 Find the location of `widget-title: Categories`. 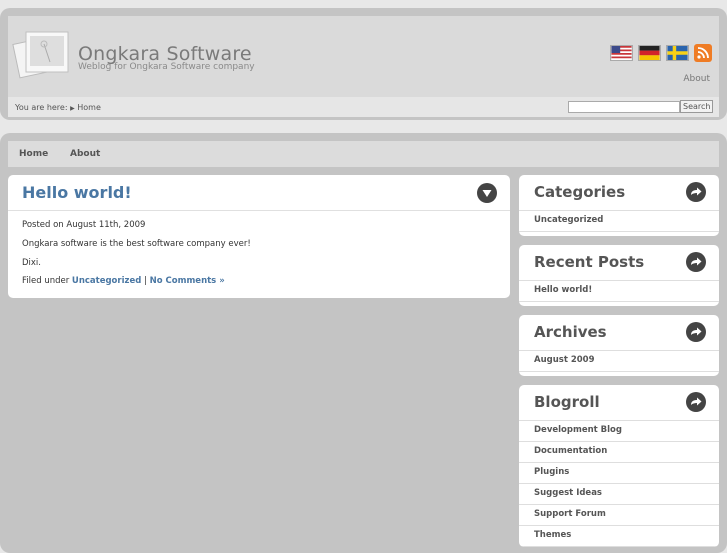

widget-title: Categories is located at coordinates (619, 193).